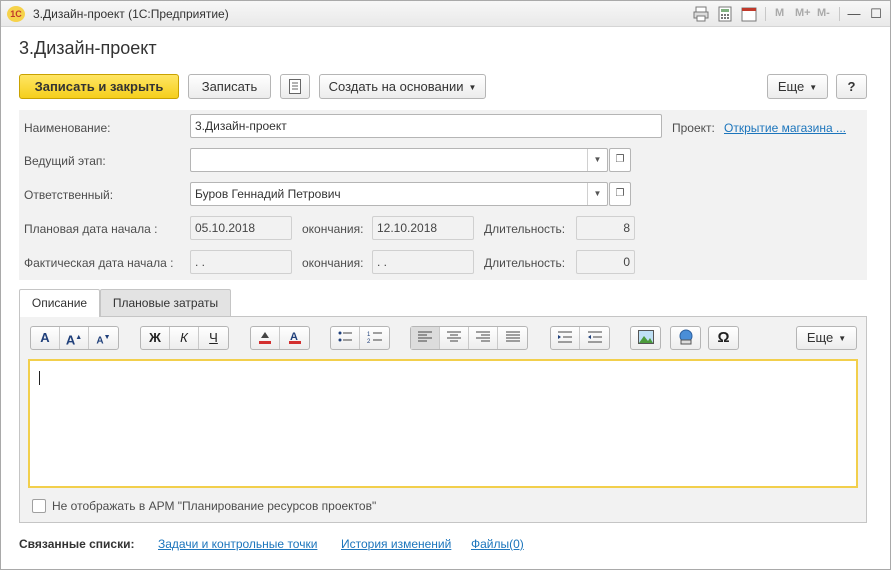  What do you see at coordinates (423, 228) in the screenshot?
I see `planned-end-field: 12.10.2018` at bounding box center [423, 228].